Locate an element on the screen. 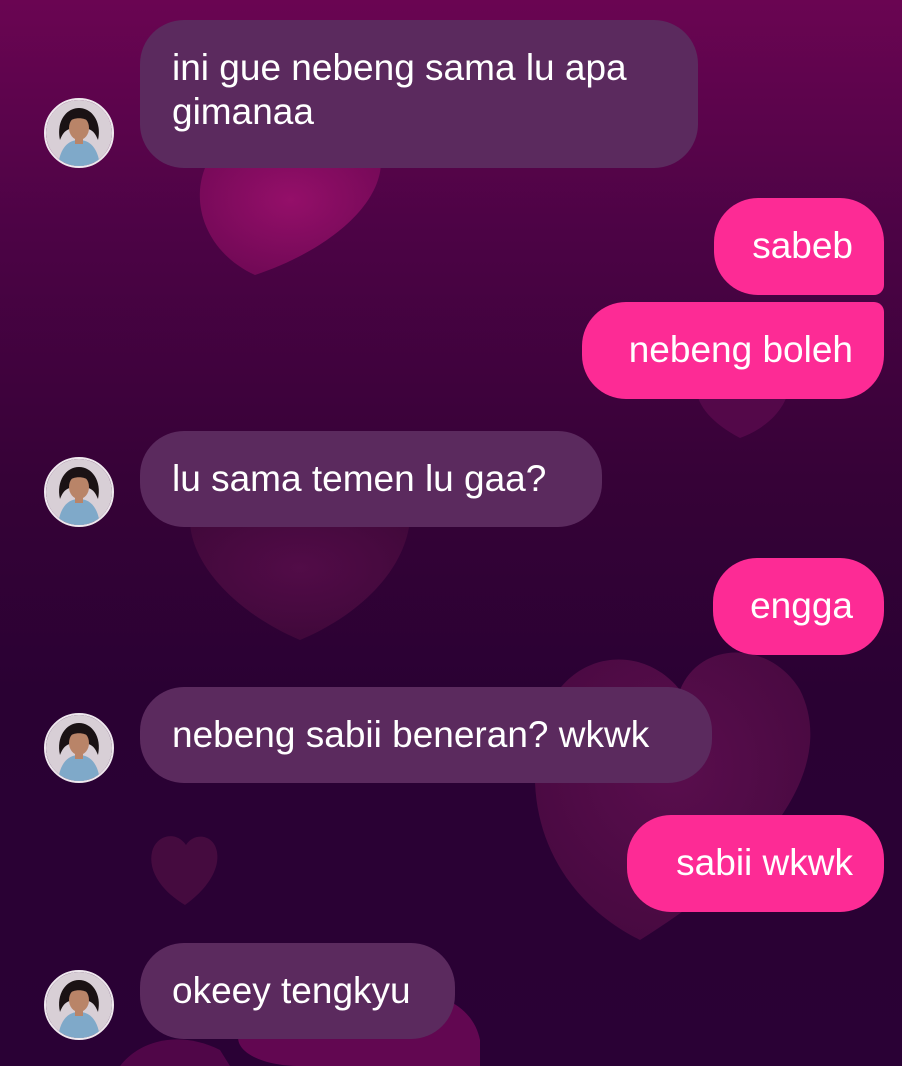  incoming-message-bubble: lu sama temen lu gaa? is located at coordinates (371, 479).